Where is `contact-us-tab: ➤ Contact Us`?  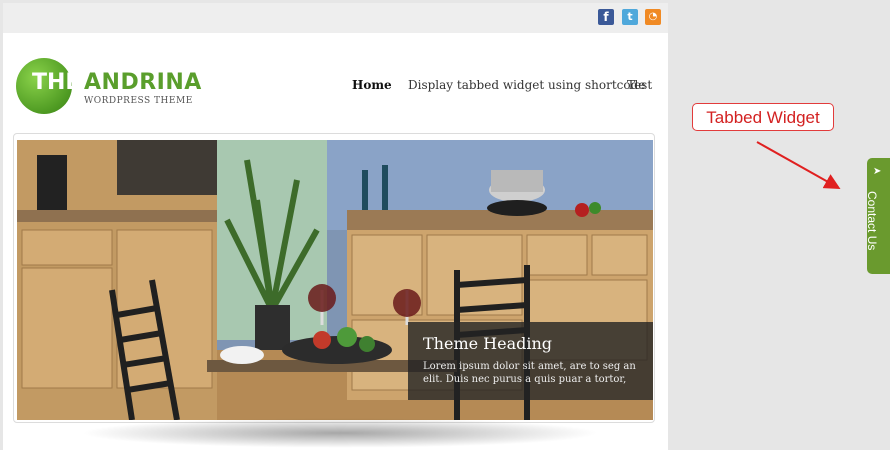 contact-us-tab: ➤ Contact Us is located at coordinates (877, 216).